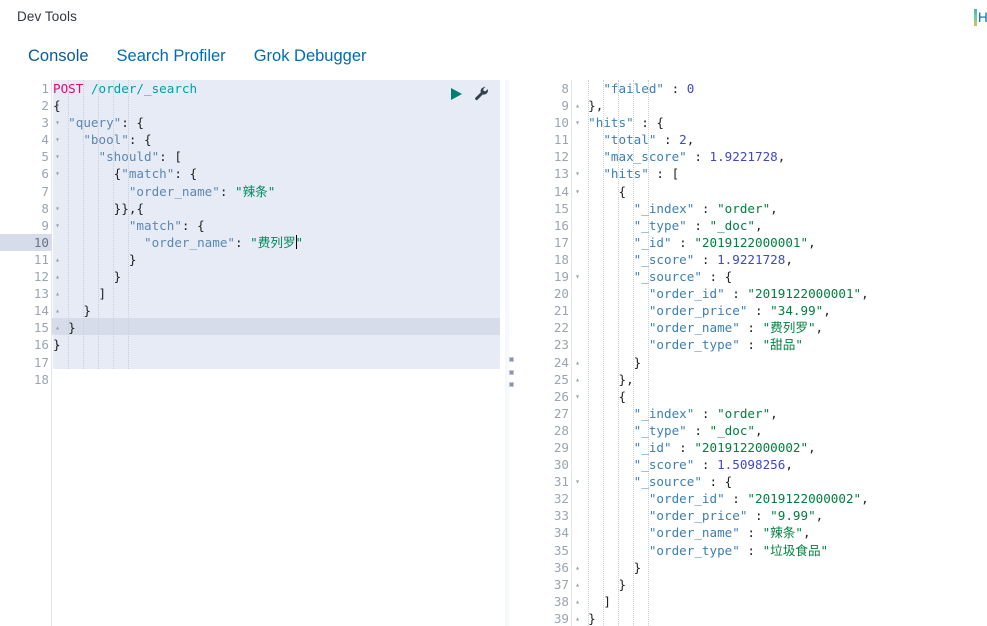  Describe the element at coordinates (58, 61) in the screenshot. I see `tab-console: Console` at that location.